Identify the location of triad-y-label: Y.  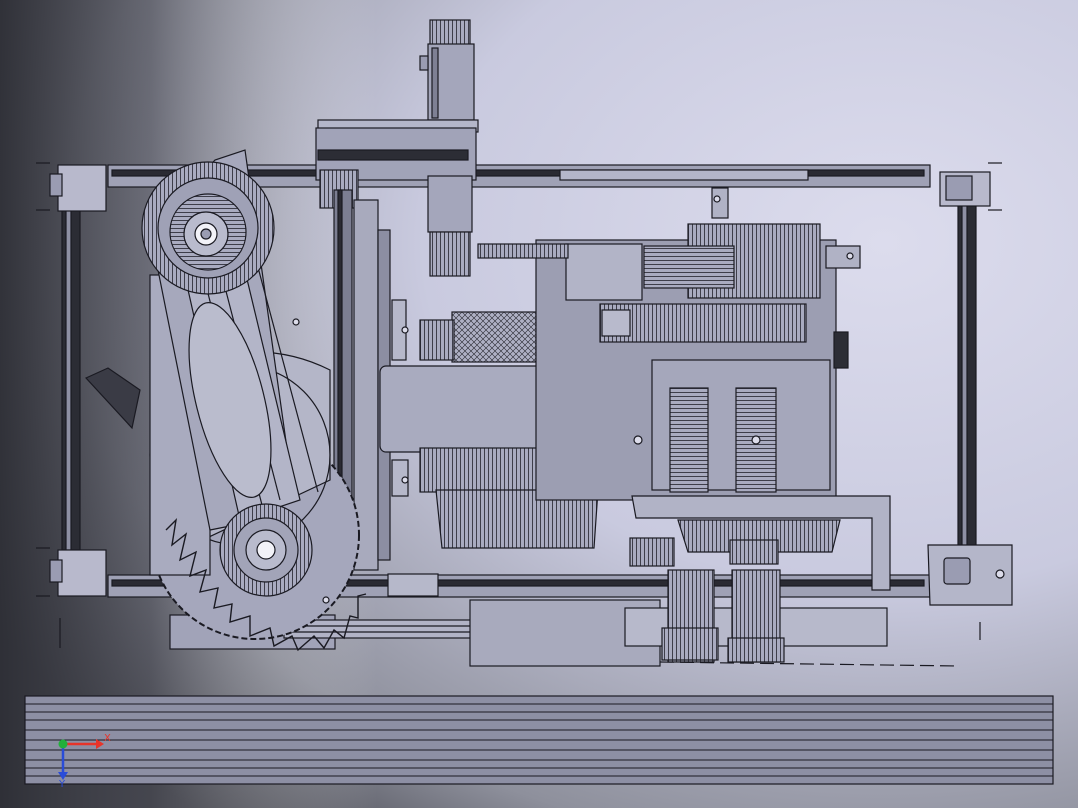
(62, 784).